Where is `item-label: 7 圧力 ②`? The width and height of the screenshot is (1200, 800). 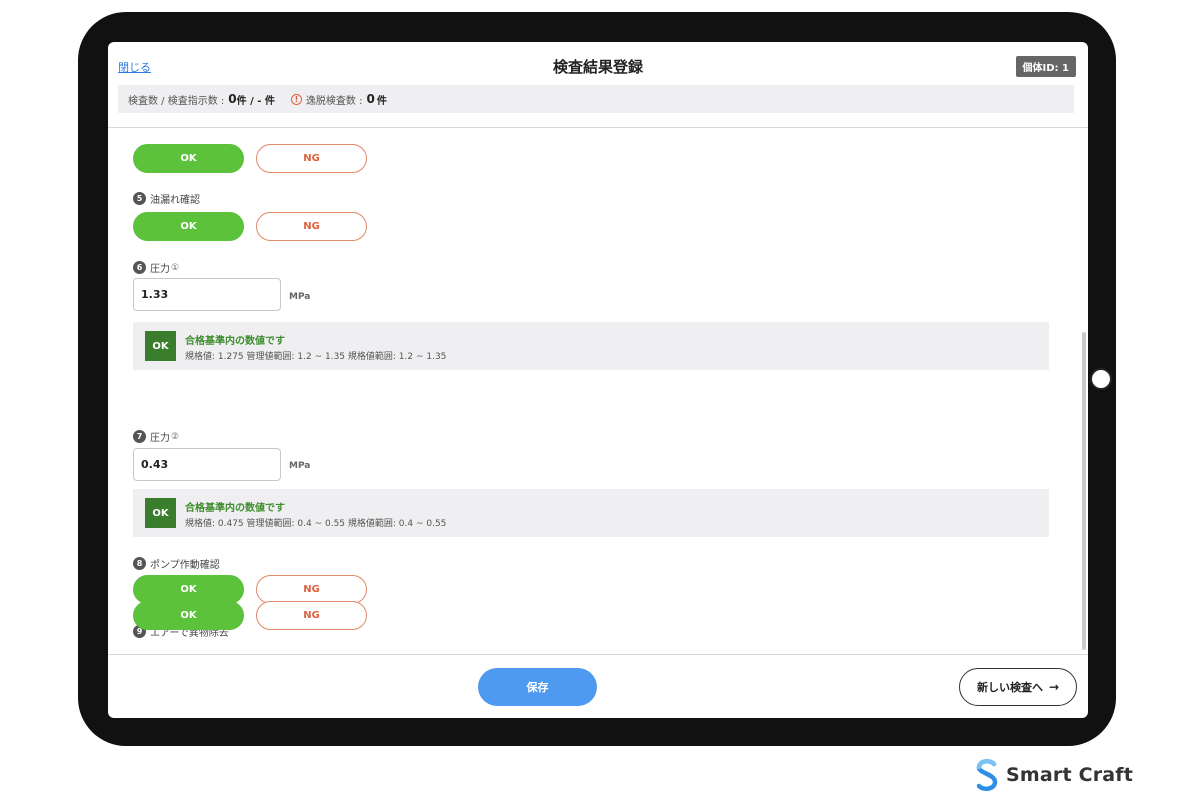 item-label: 7 圧力 ② is located at coordinates (156, 436).